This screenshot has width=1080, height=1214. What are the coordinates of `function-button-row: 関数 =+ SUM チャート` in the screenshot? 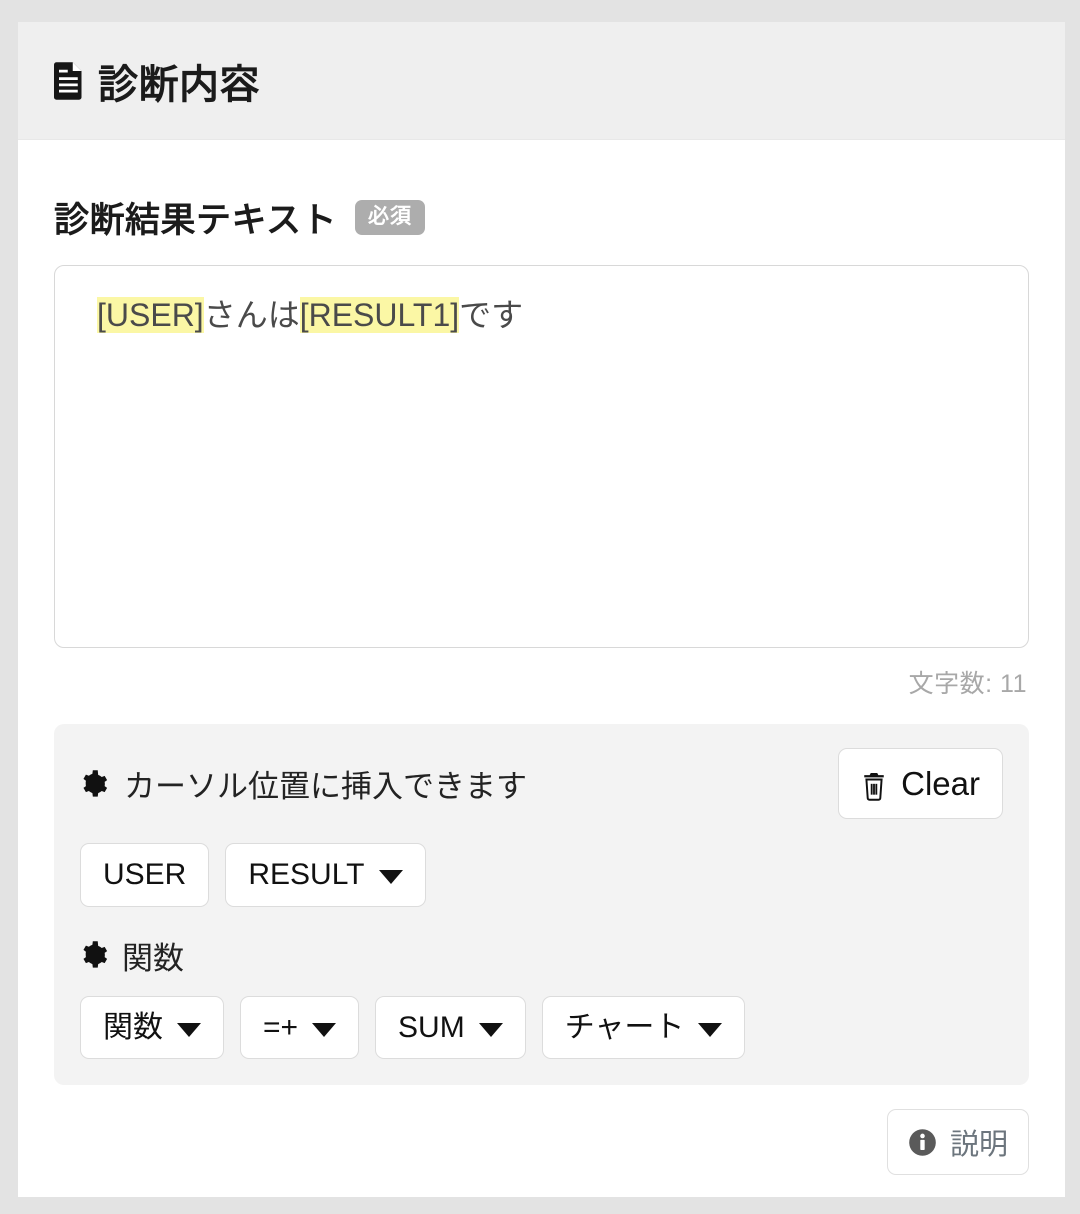 It's located at (541, 1027).